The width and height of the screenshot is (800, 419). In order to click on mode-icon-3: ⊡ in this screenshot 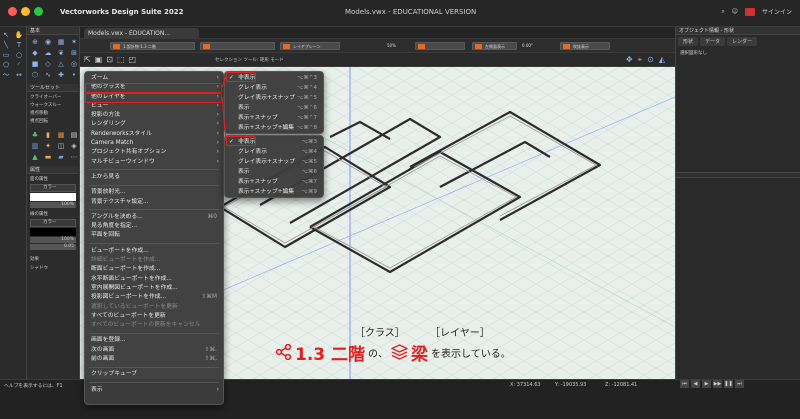, I will do `click(109, 59)`.